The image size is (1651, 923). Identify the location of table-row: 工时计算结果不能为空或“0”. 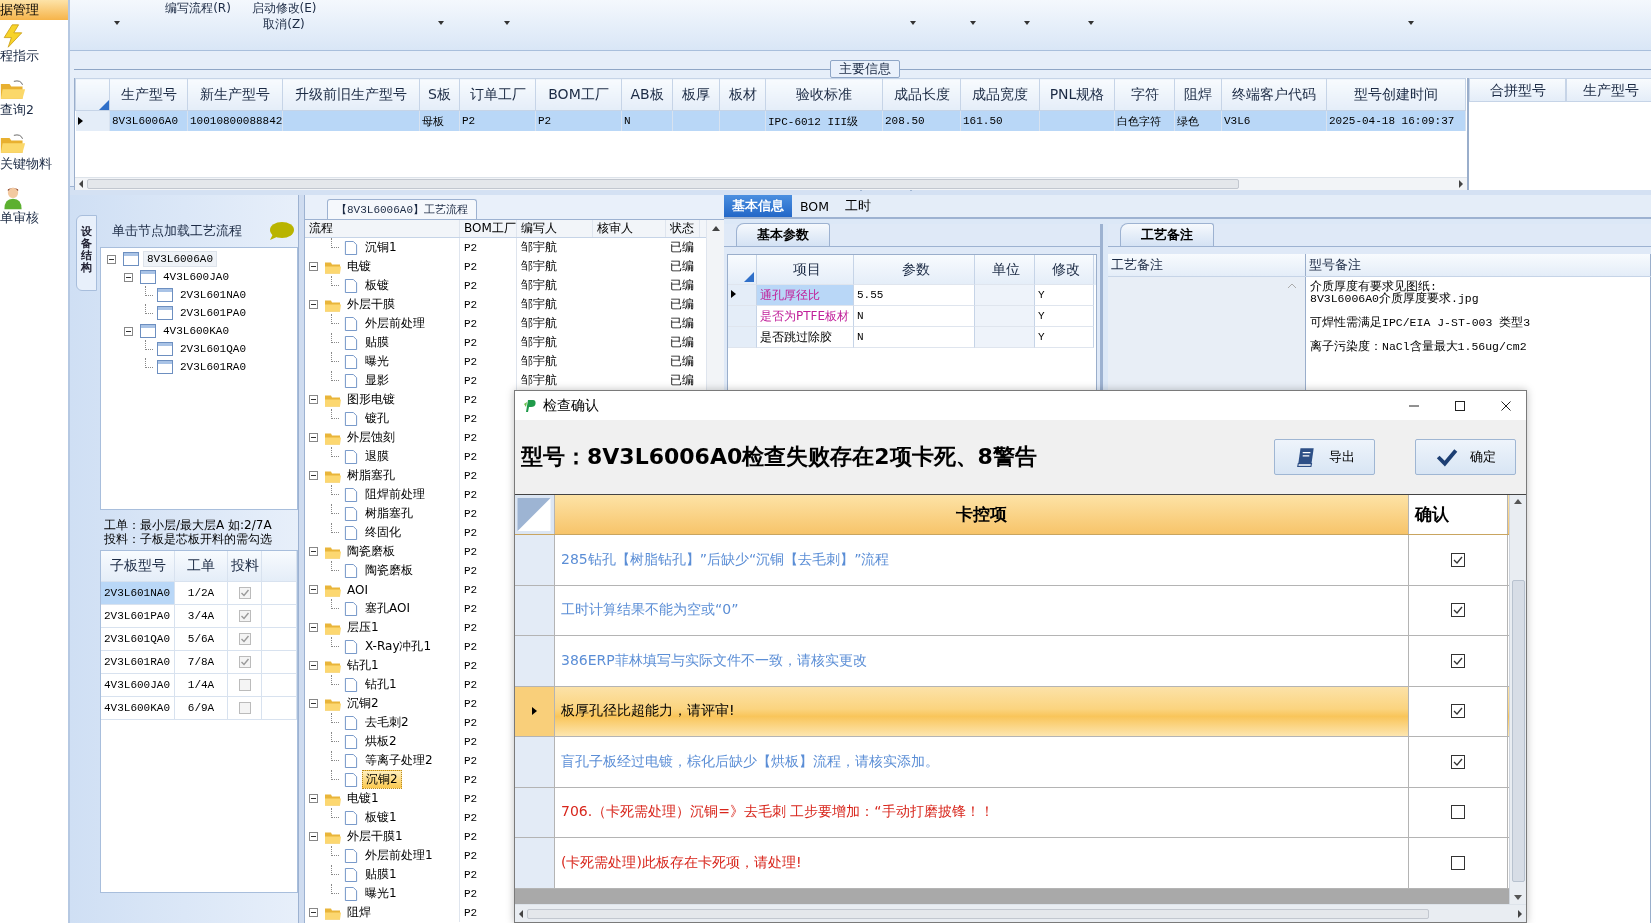
(1012, 610).